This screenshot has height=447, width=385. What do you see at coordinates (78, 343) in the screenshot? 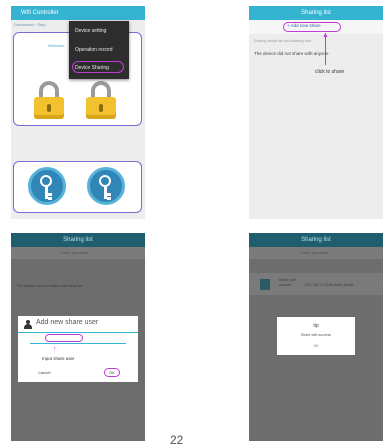
I see `share-user-input` at bounding box center [78, 343].